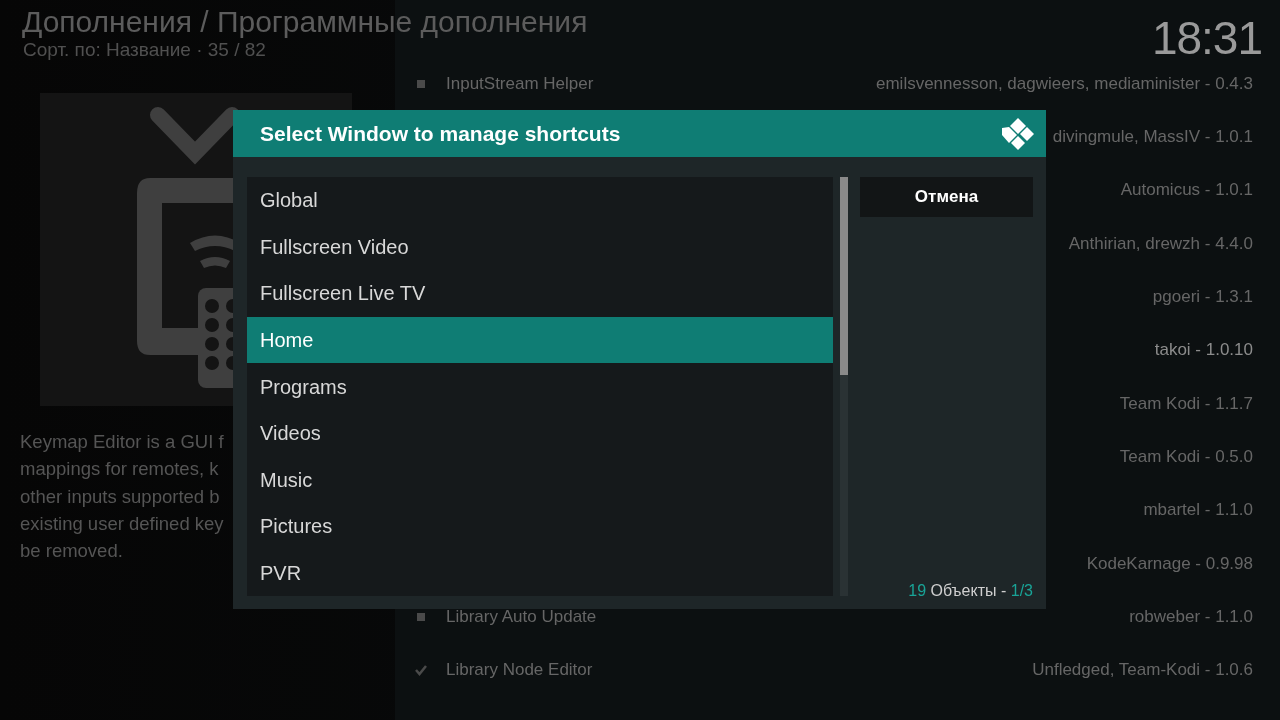 This screenshot has height=720, width=1280. What do you see at coordinates (917, 590) in the screenshot?
I see `item-count: 19` at bounding box center [917, 590].